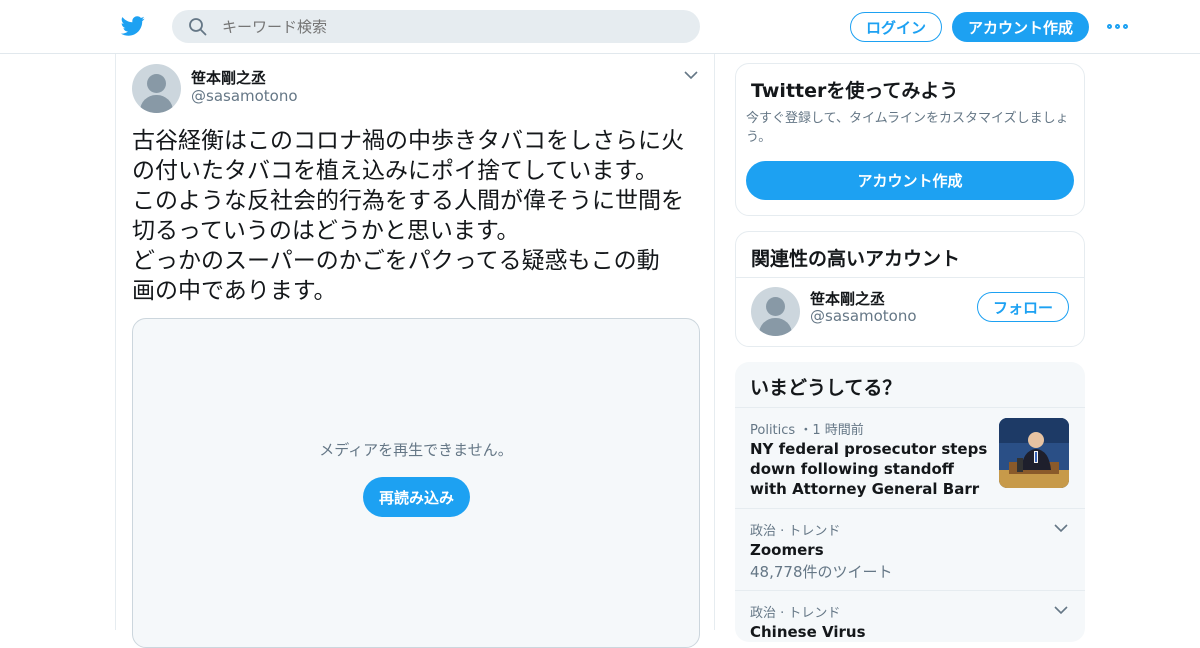  What do you see at coordinates (1119, 26) in the screenshot?
I see `more-dots-icon` at bounding box center [1119, 26].